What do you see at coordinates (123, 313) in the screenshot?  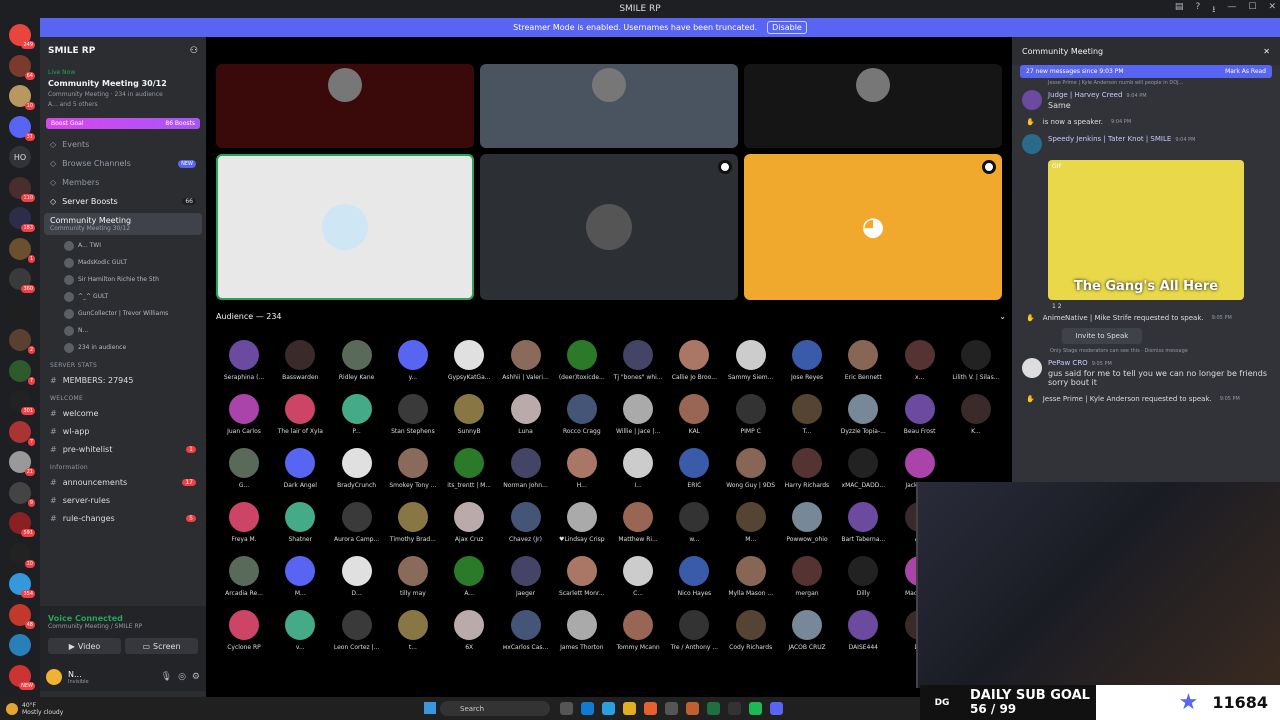 I see `voice-user: GunCollector | Trevor Williams` at bounding box center [123, 313].